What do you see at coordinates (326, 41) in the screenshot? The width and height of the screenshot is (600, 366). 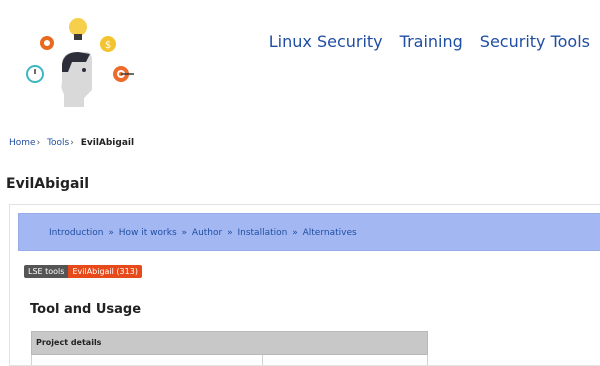 I see `nav-linux-security: Linux Security` at bounding box center [326, 41].